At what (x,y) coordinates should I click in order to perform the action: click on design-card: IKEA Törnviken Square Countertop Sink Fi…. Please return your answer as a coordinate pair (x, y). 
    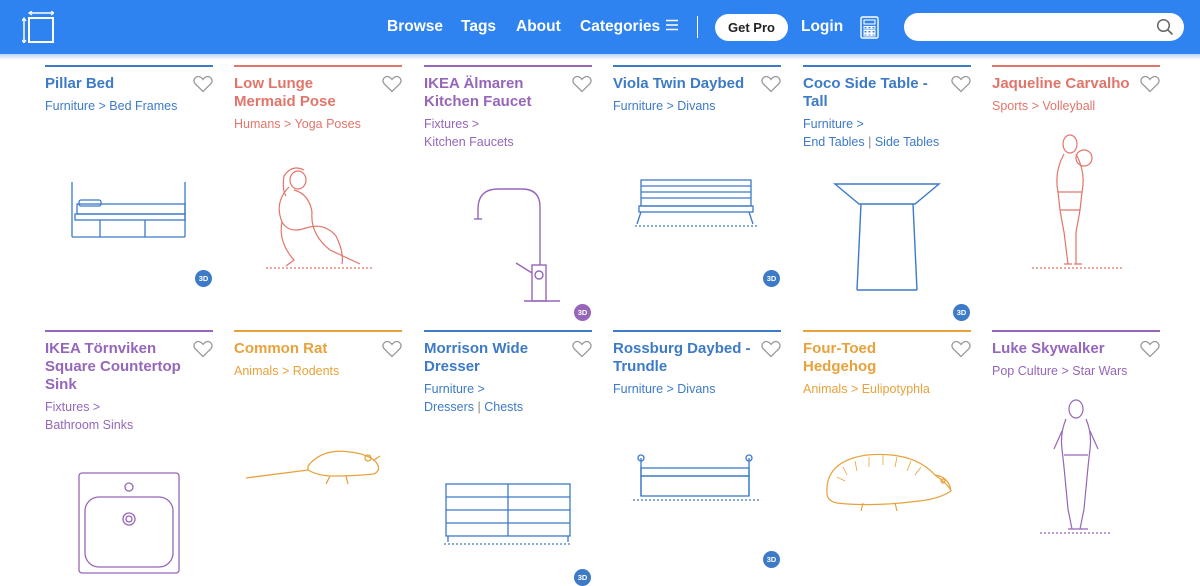
    Looking at the image, I should click on (129, 455).